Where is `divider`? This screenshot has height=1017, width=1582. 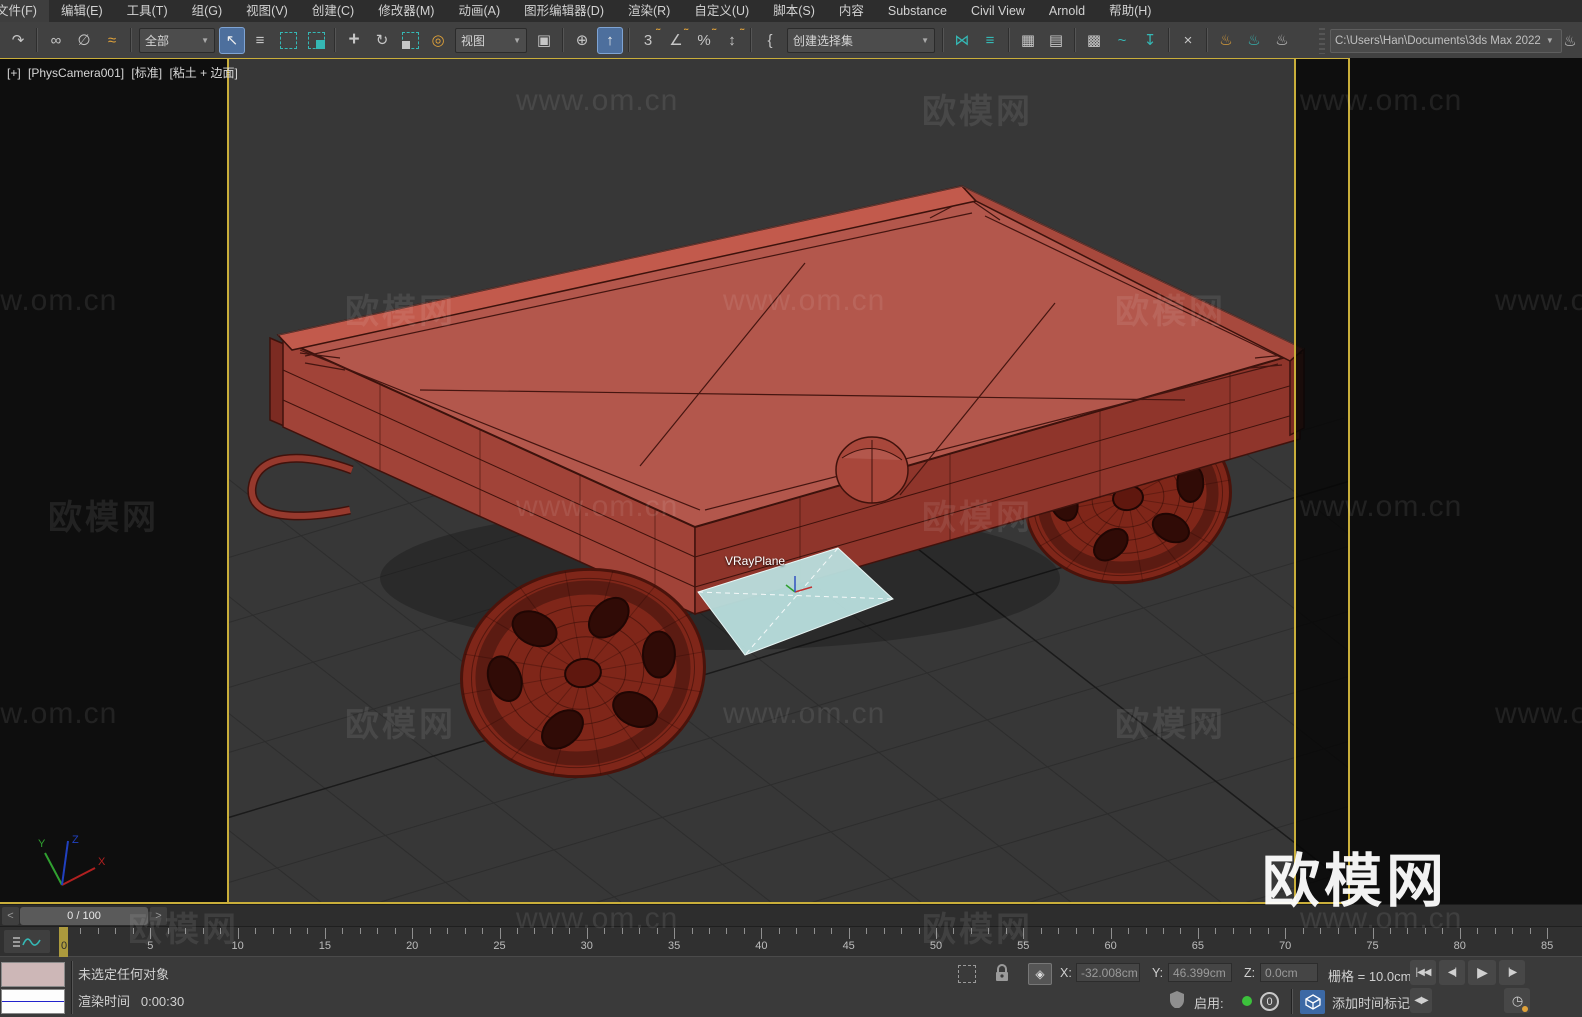
divider is located at coordinates (72, 987).